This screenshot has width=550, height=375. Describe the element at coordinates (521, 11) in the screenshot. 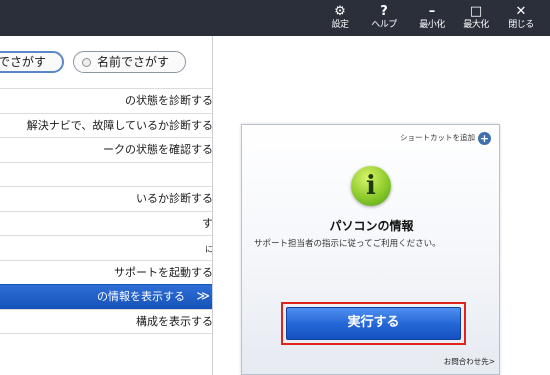

I see `close-icon: ✕` at that location.